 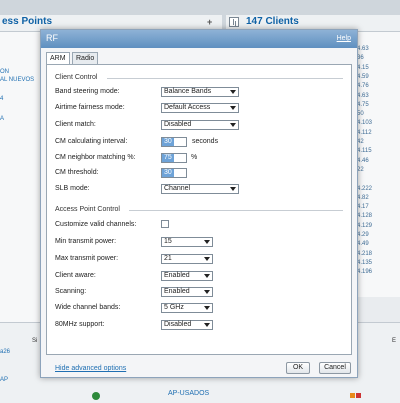 I want to click on left-panel-item: ON, so click(x=4, y=72).